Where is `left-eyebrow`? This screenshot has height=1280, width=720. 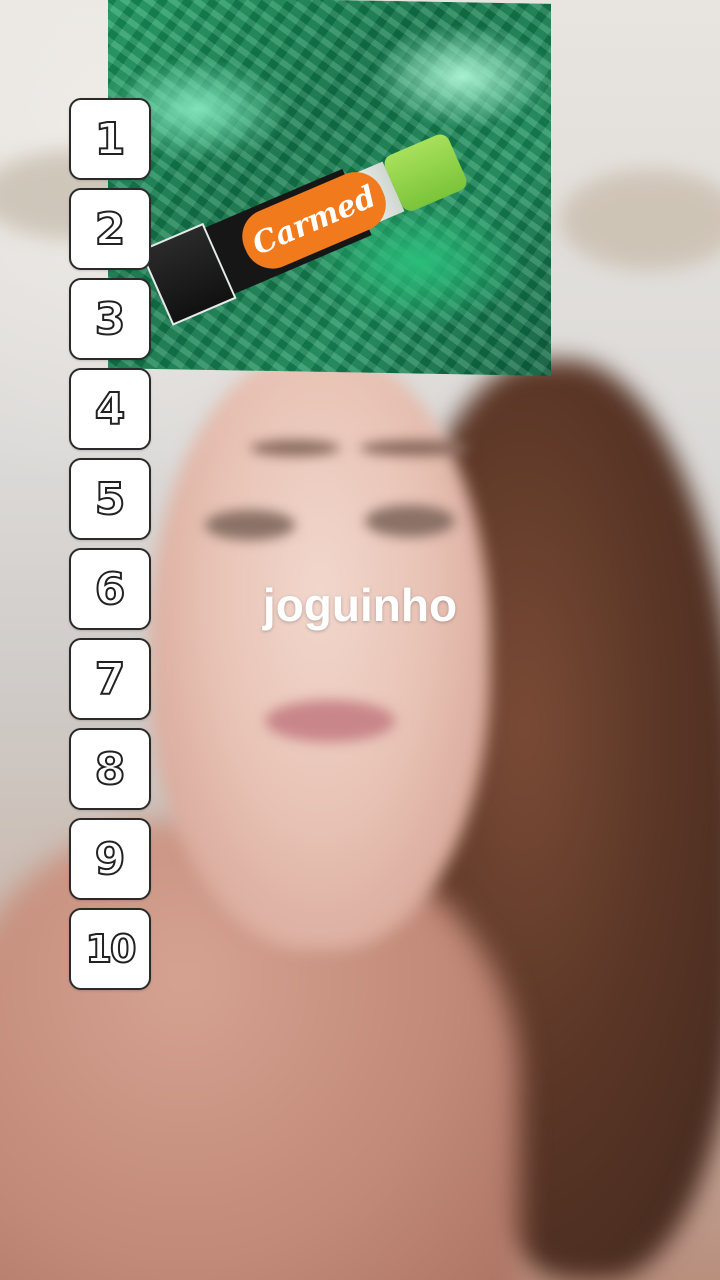 left-eyebrow is located at coordinates (295, 448).